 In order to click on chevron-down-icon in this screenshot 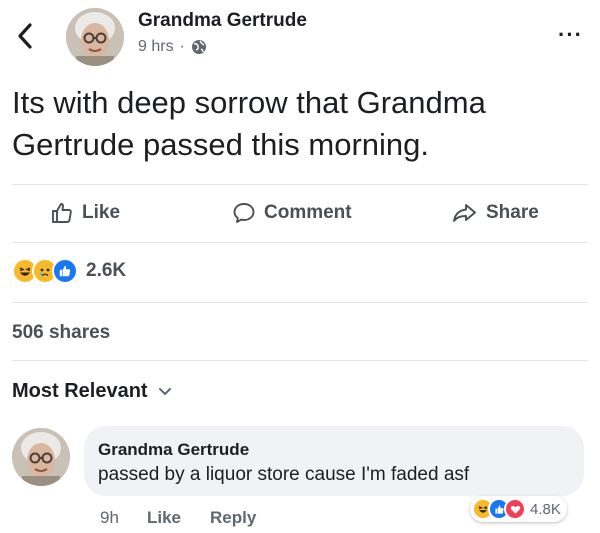, I will do `click(164, 391)`.